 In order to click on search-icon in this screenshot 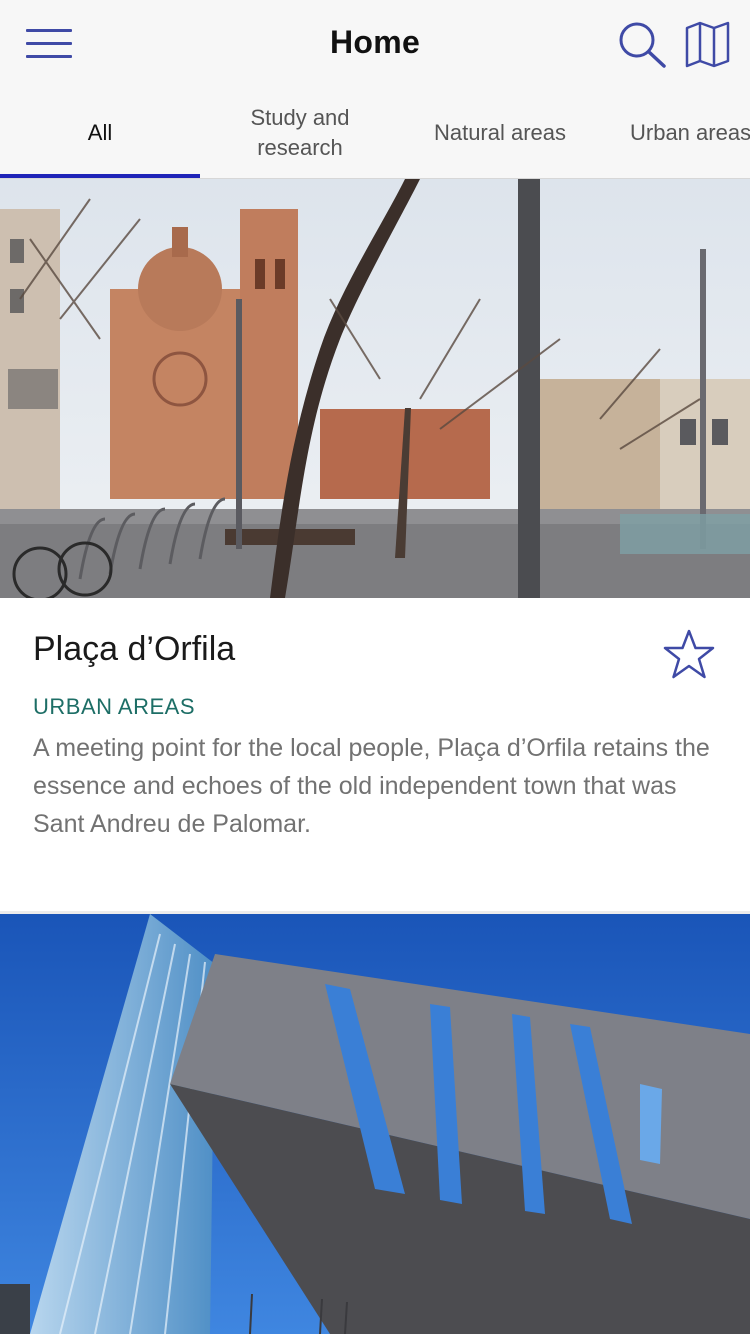, I will do `click(642, 44)`.